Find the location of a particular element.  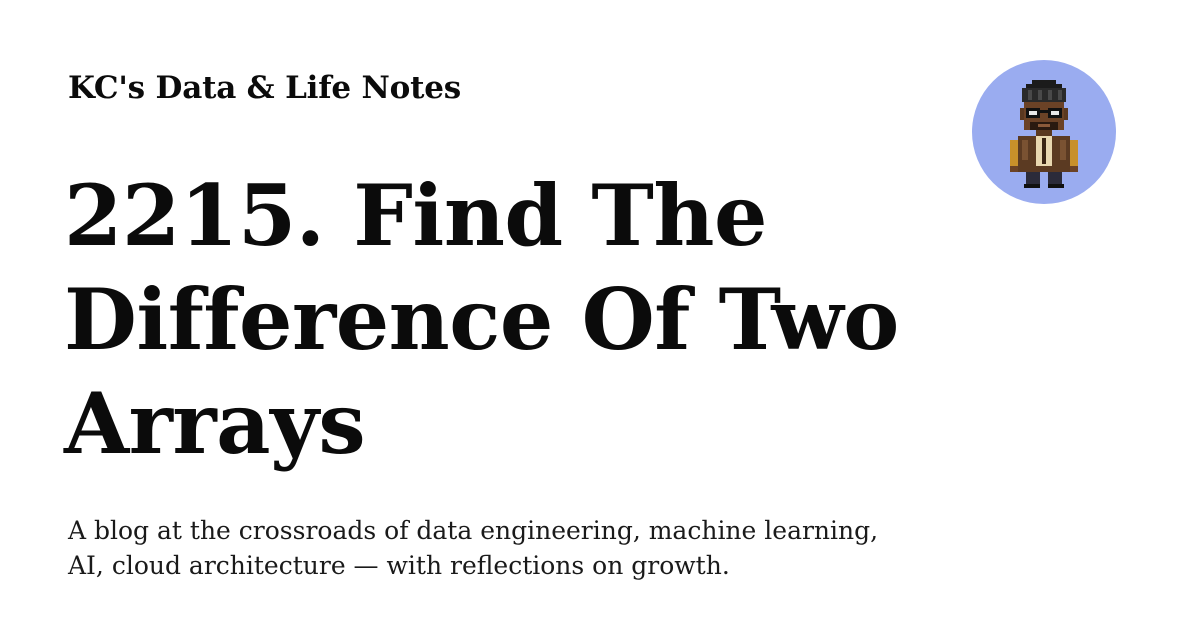

avatar is located at coordinates (1044, 132).